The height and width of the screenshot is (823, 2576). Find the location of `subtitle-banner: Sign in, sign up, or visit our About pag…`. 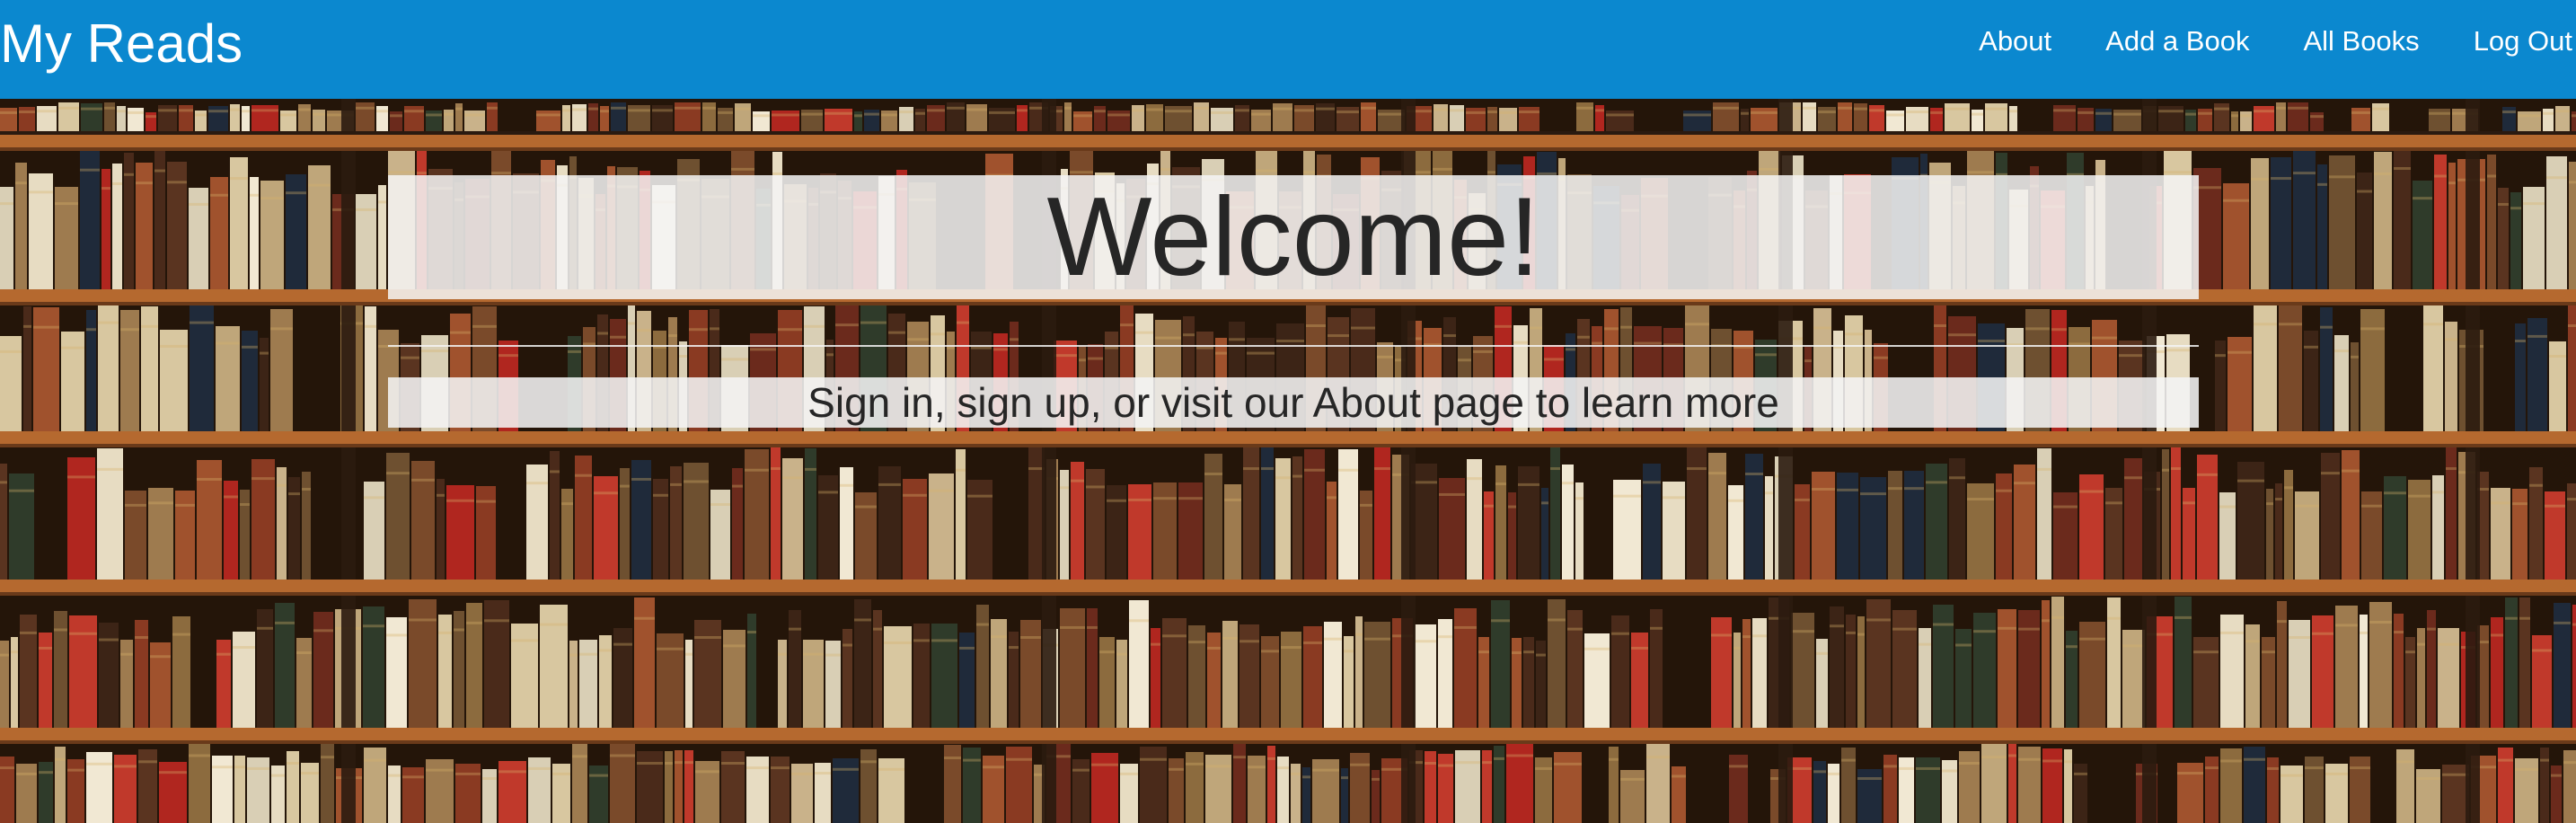

subtitle-banner: Sign in, sign up, or visit our About pag… is located at coordinates (1293, 402).